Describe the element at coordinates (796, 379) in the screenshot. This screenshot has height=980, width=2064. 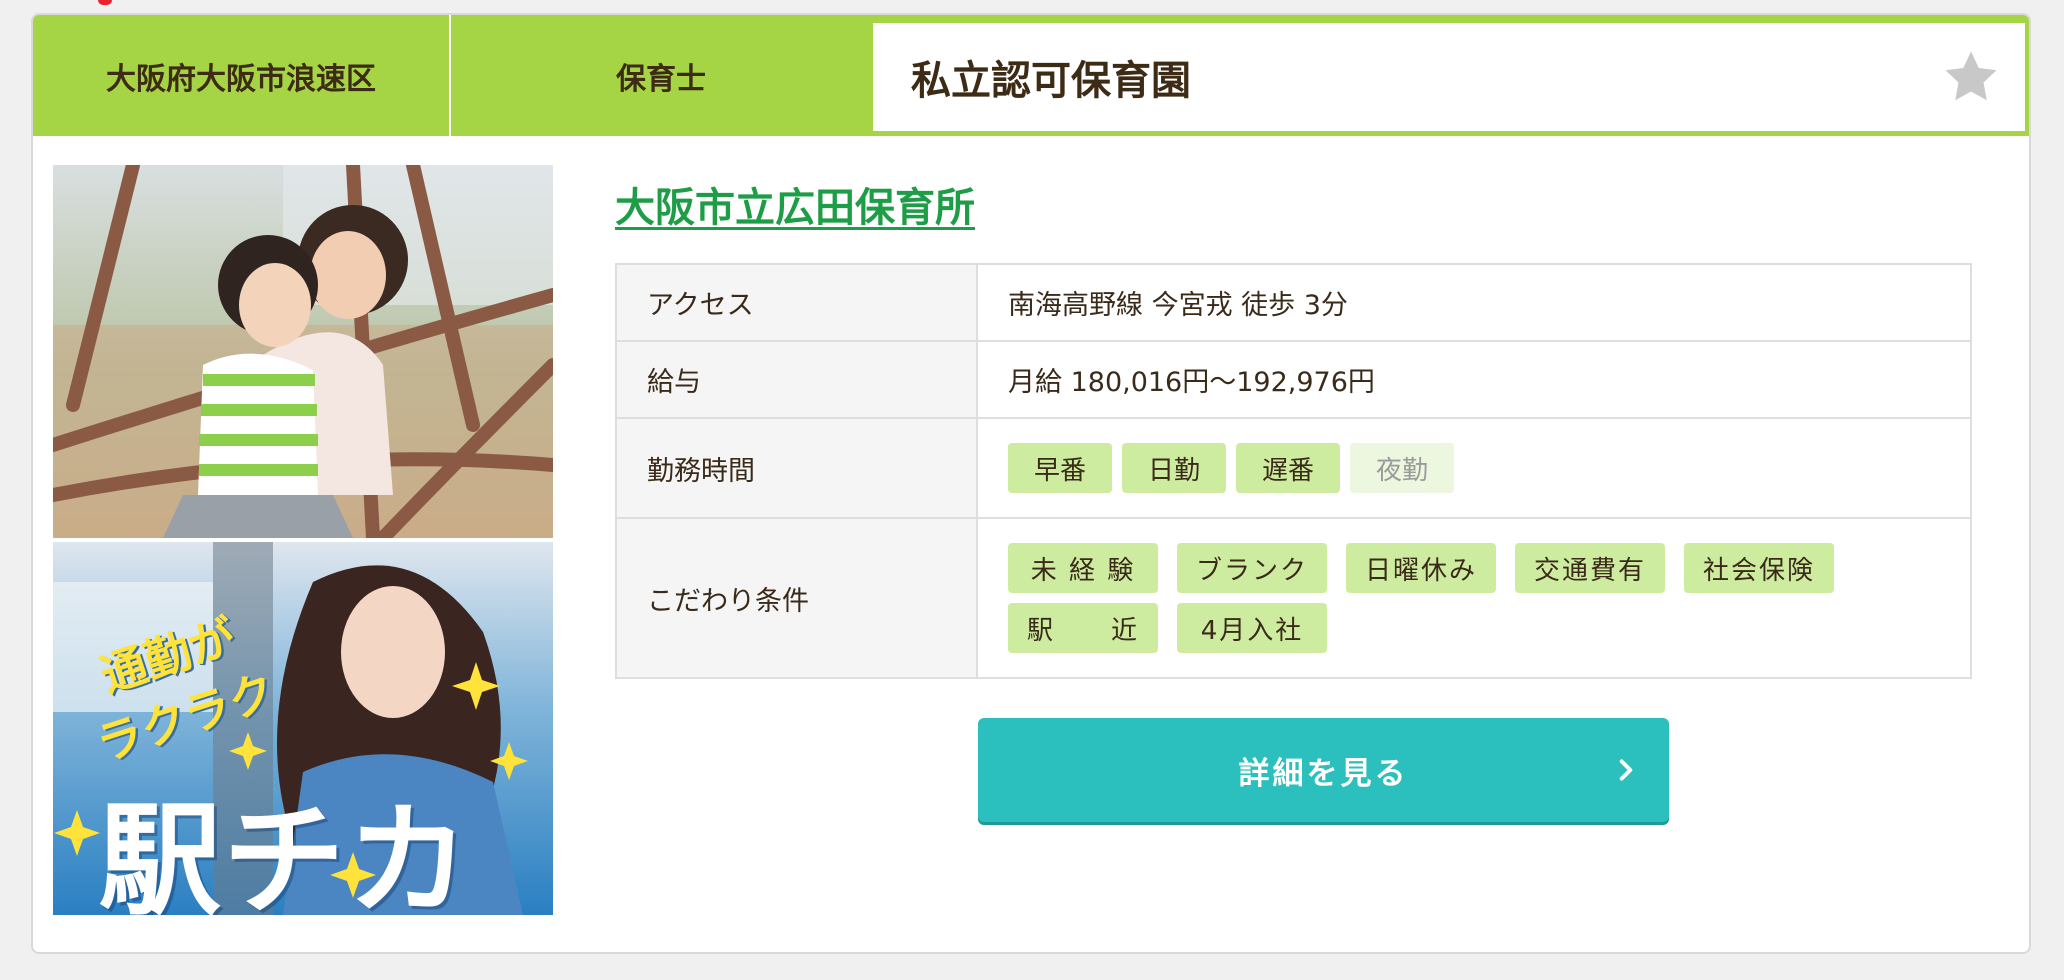
I see `salary-label: 給与` at that location.